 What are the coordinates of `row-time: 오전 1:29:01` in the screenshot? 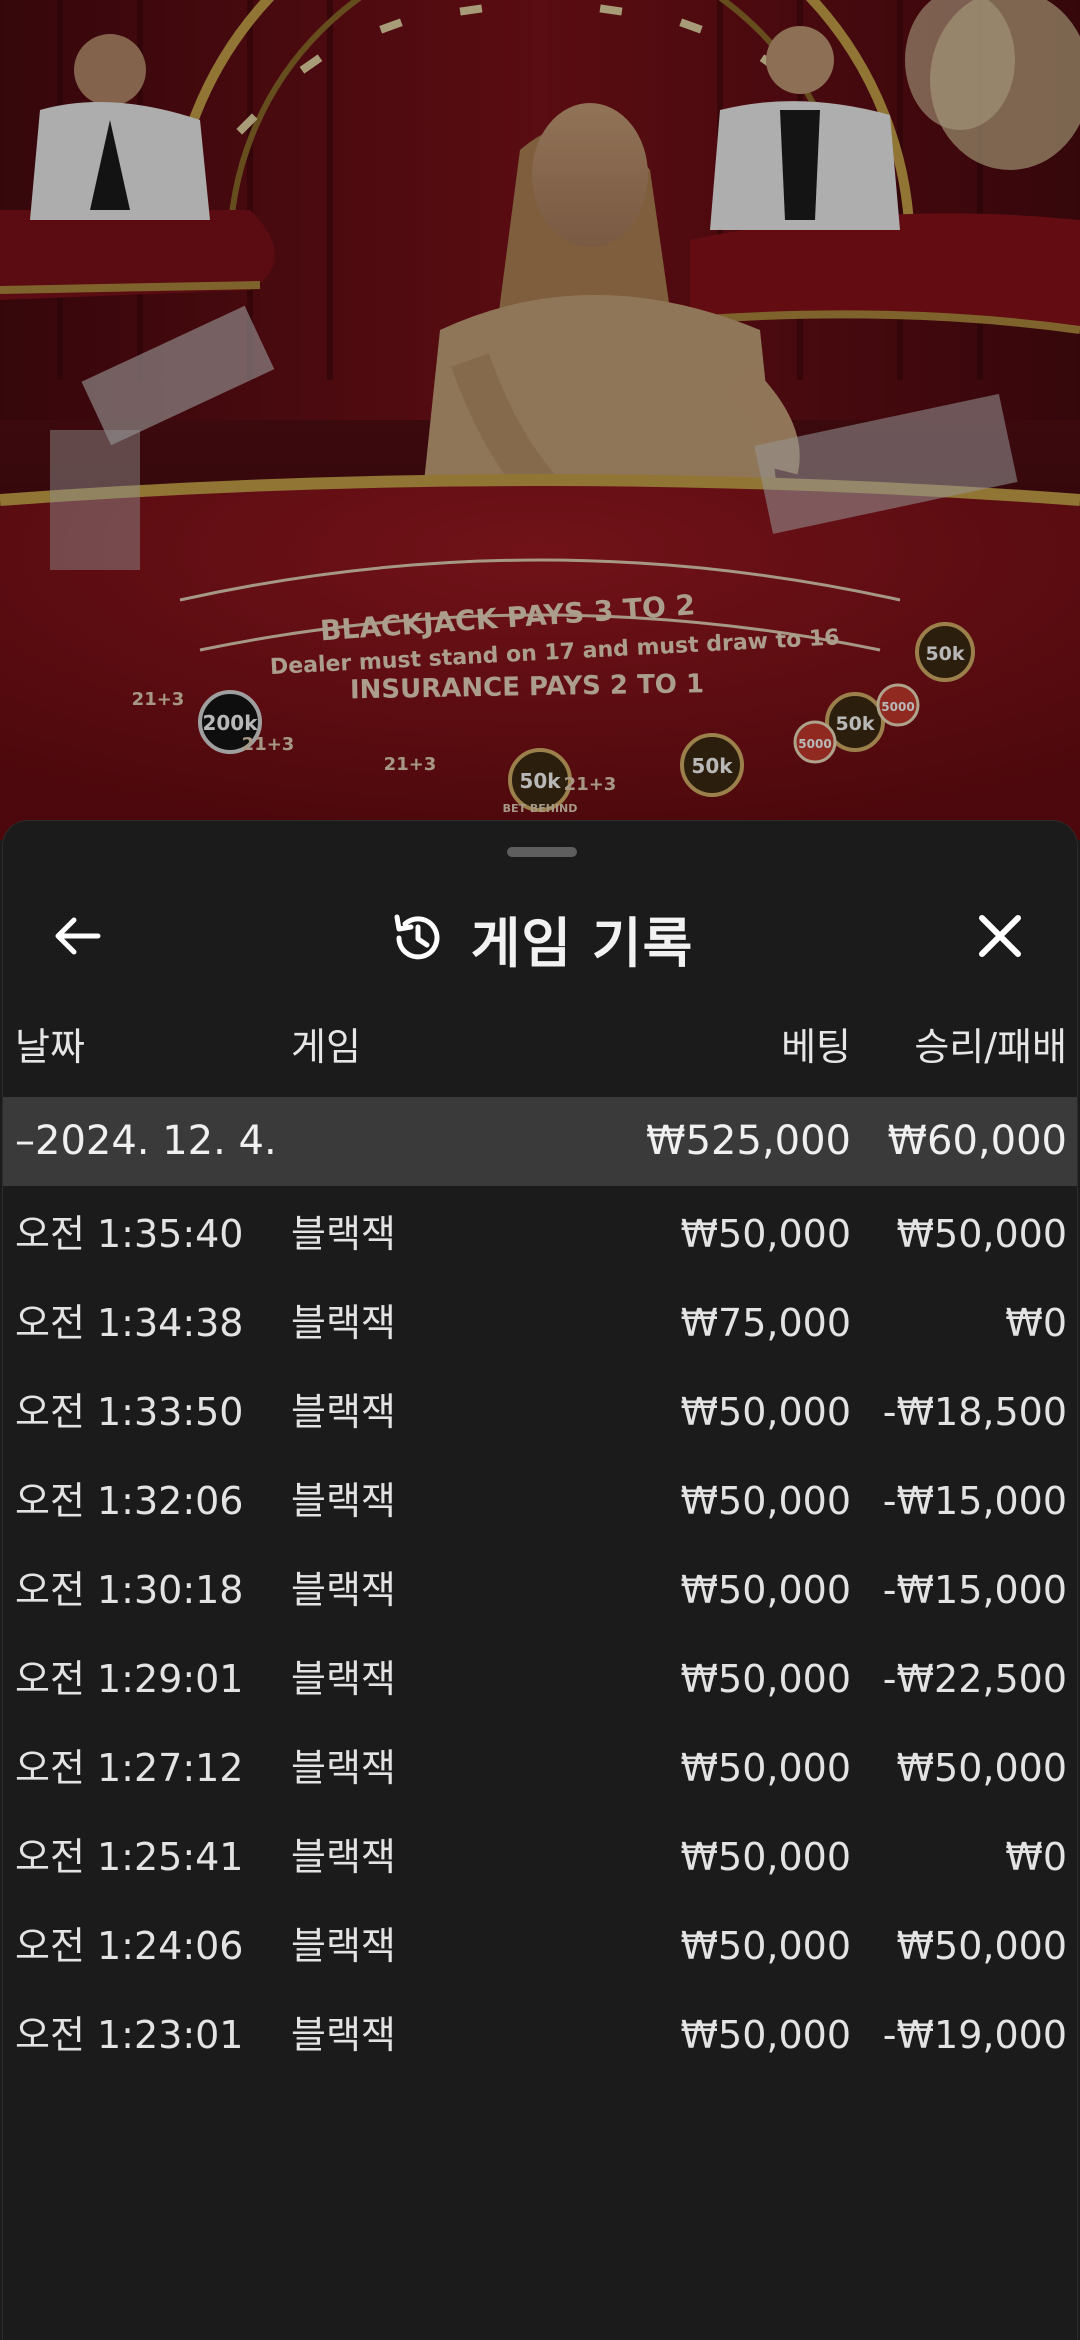 It's located at (129, 1679).